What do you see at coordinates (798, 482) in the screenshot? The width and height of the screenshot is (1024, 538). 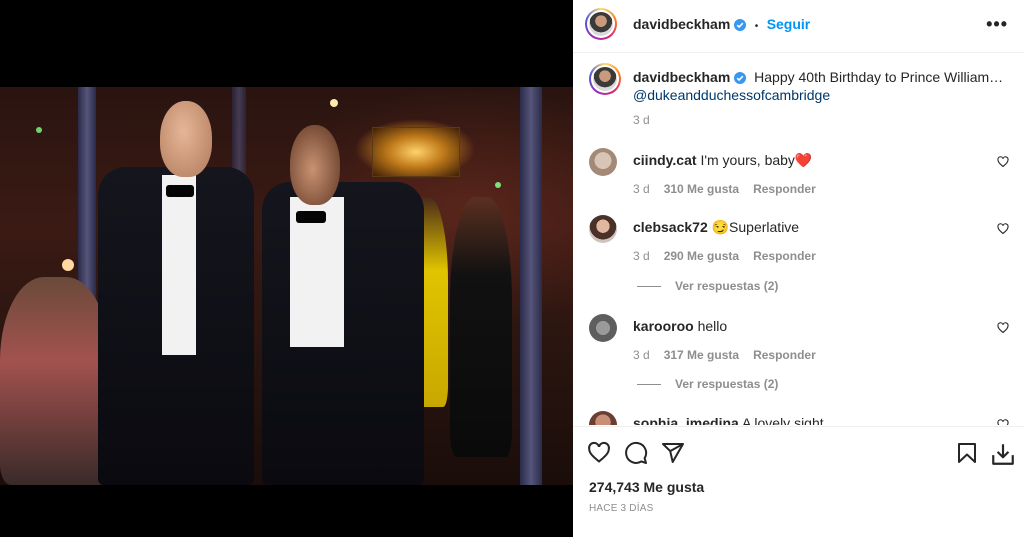 I see `post-actions: 274,743 Me gusta HACE 3 DÍAS` at bounding box center [798, 482].